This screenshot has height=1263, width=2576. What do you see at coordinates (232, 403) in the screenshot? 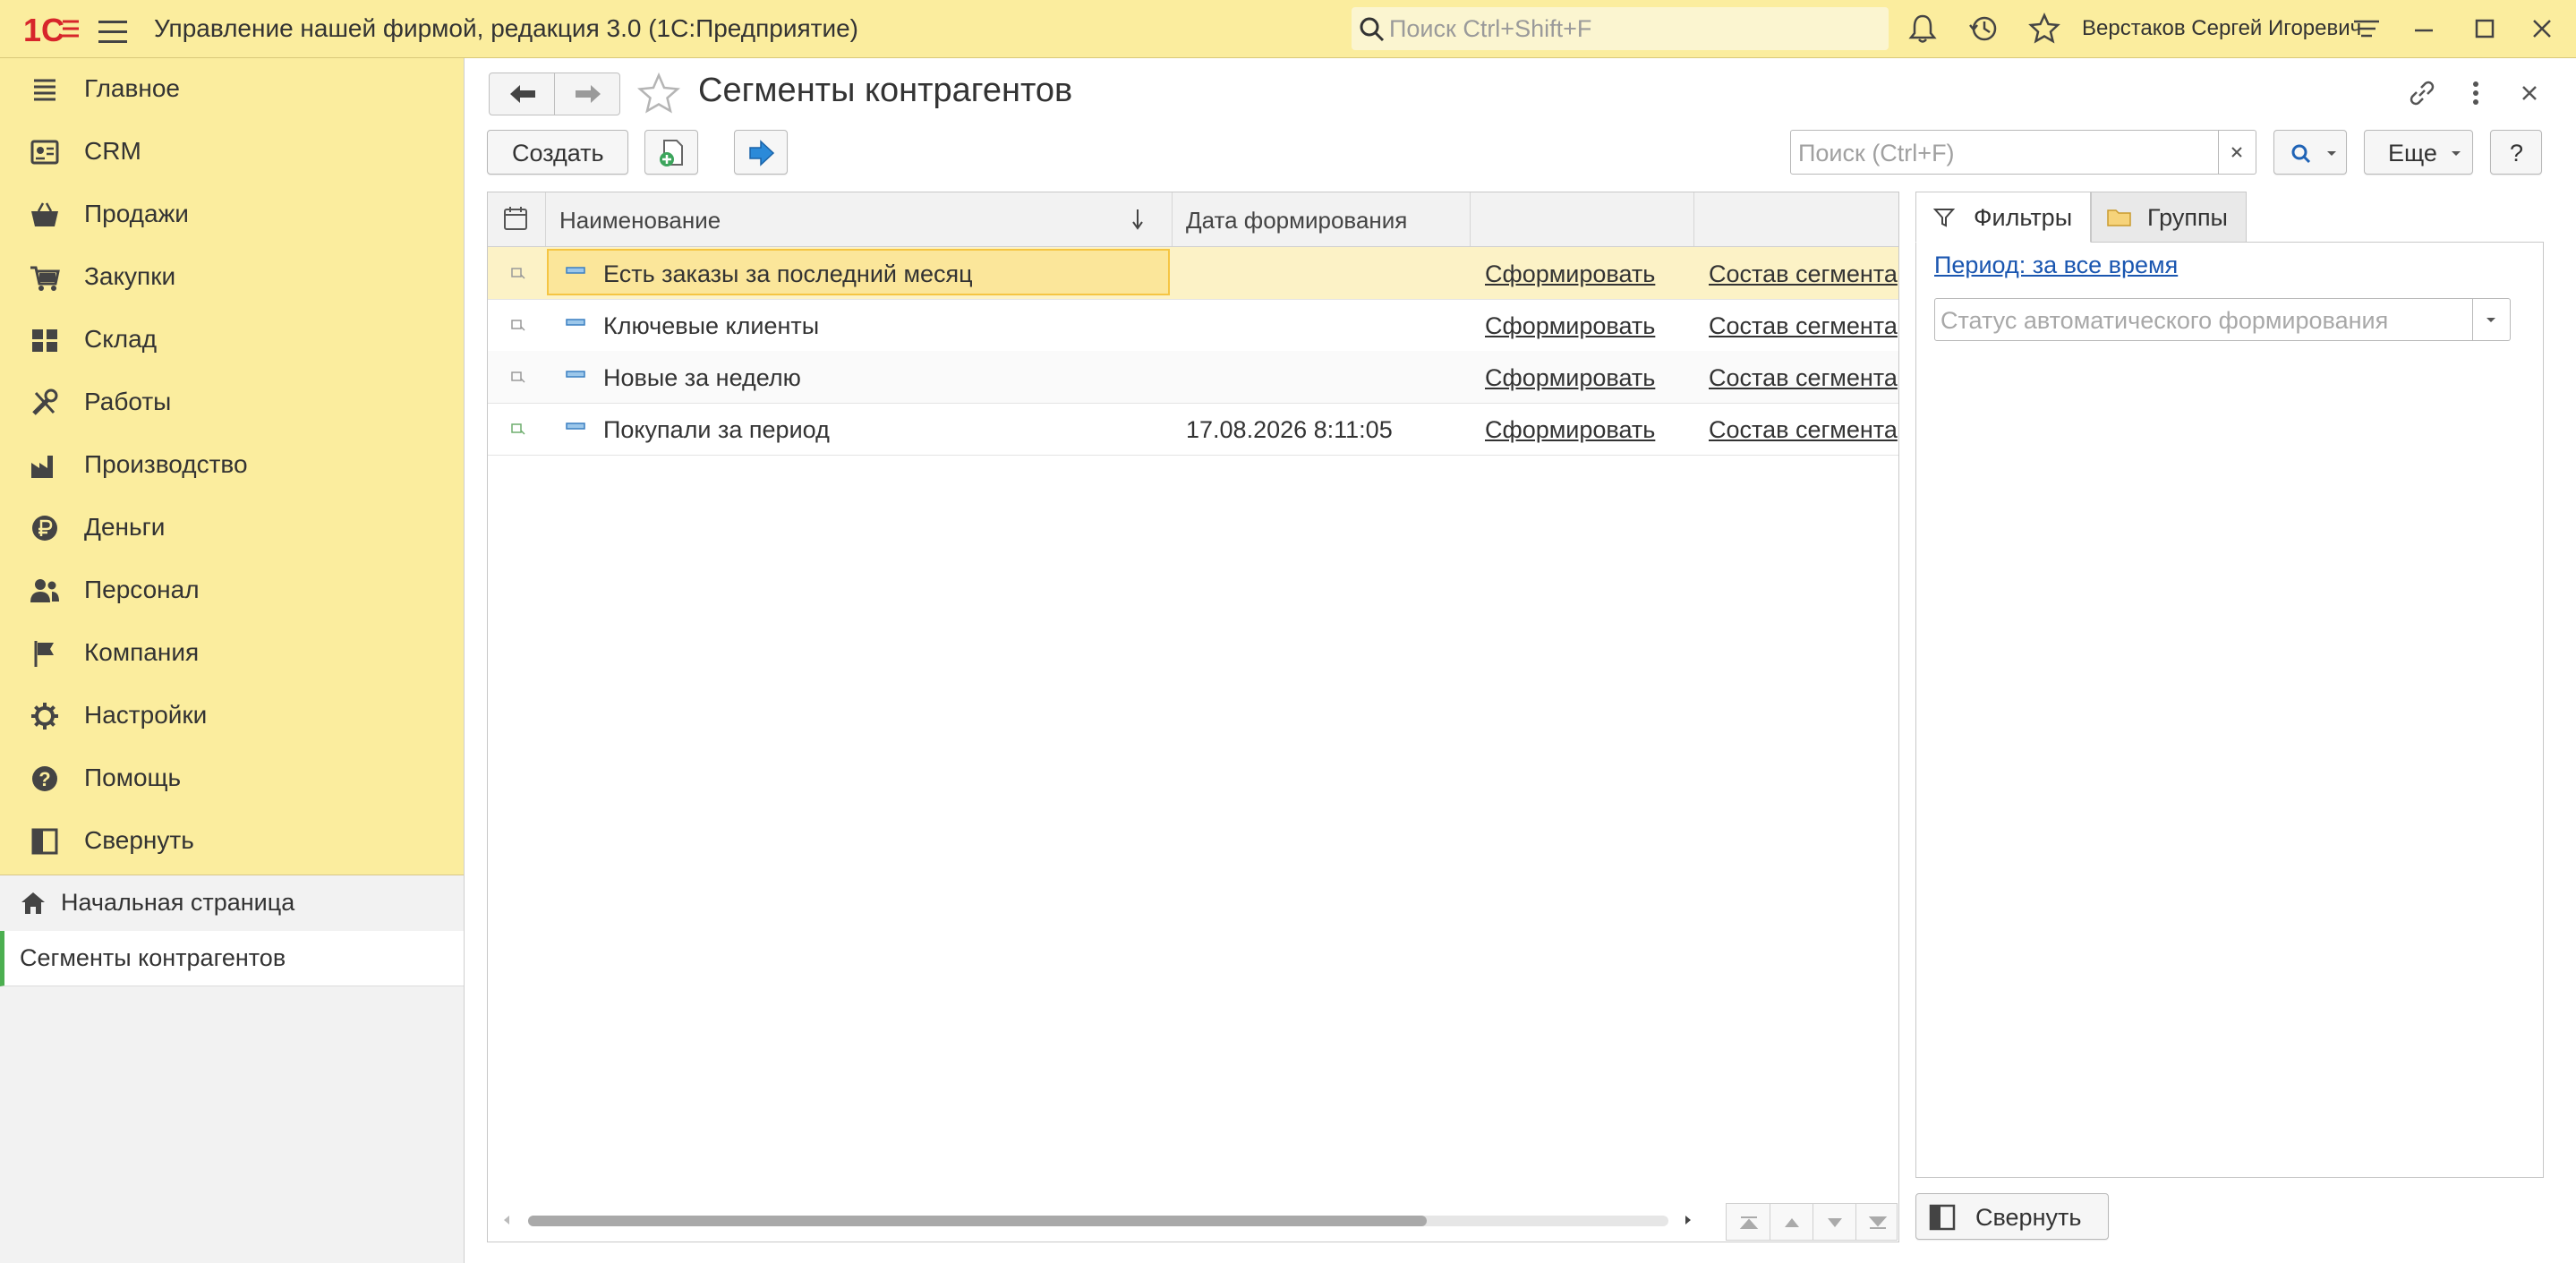
I see `section-works: Работы` at bounding box center [232, 403].